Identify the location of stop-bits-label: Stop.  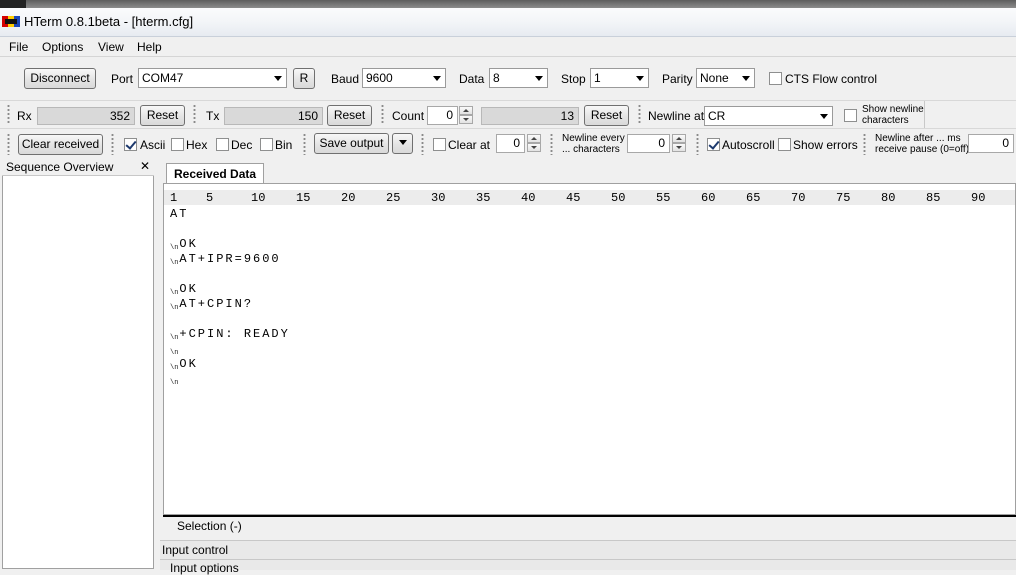
(573, 79).